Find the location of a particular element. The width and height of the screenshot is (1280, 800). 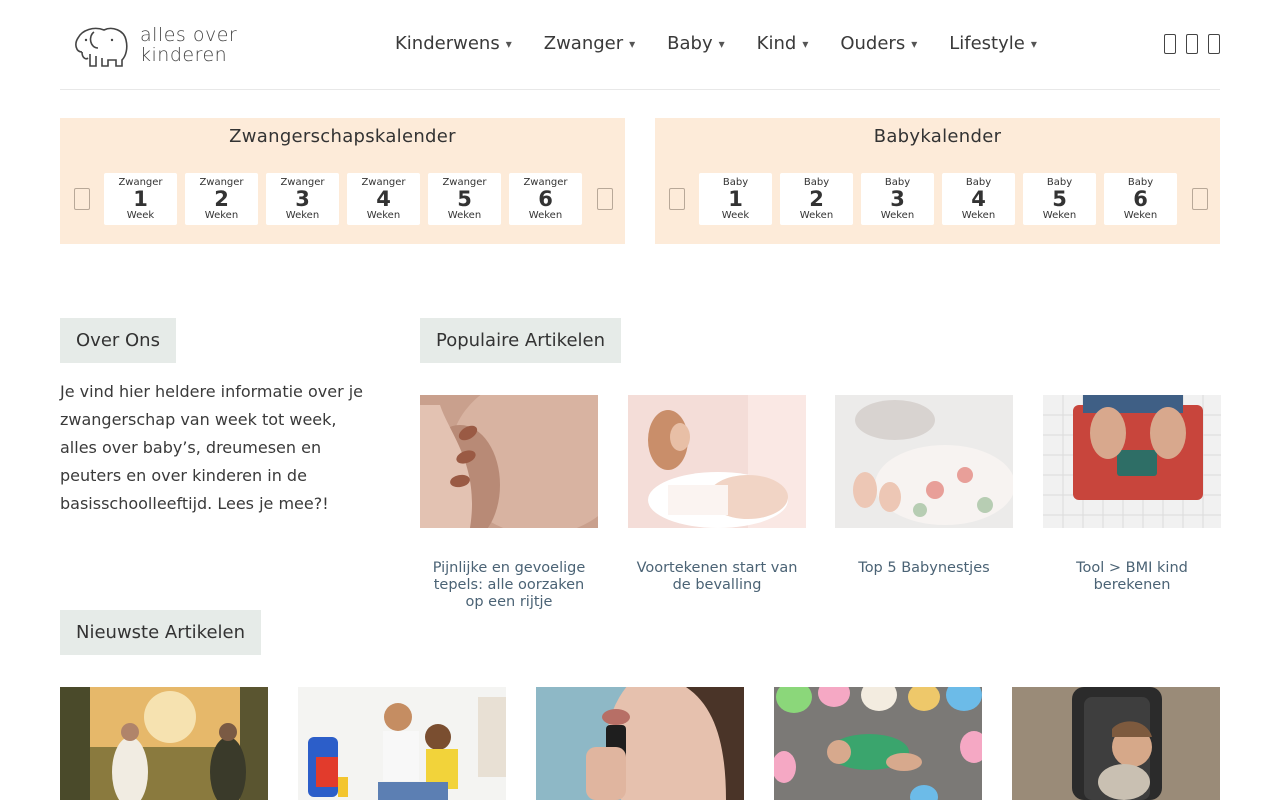

calendar-title: Zwangerschapskalender is located at coordinates (342, 136).